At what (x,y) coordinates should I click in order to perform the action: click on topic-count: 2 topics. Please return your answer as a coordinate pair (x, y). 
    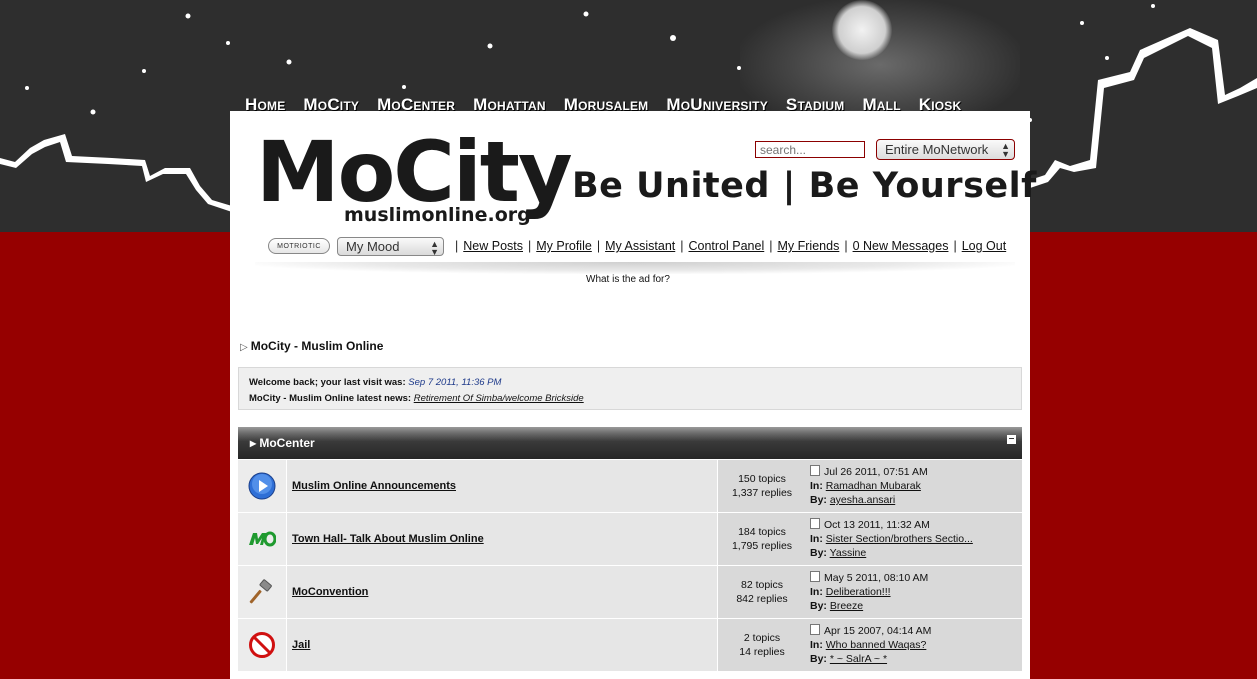
    Looking at the image, I should click on (762, 638).